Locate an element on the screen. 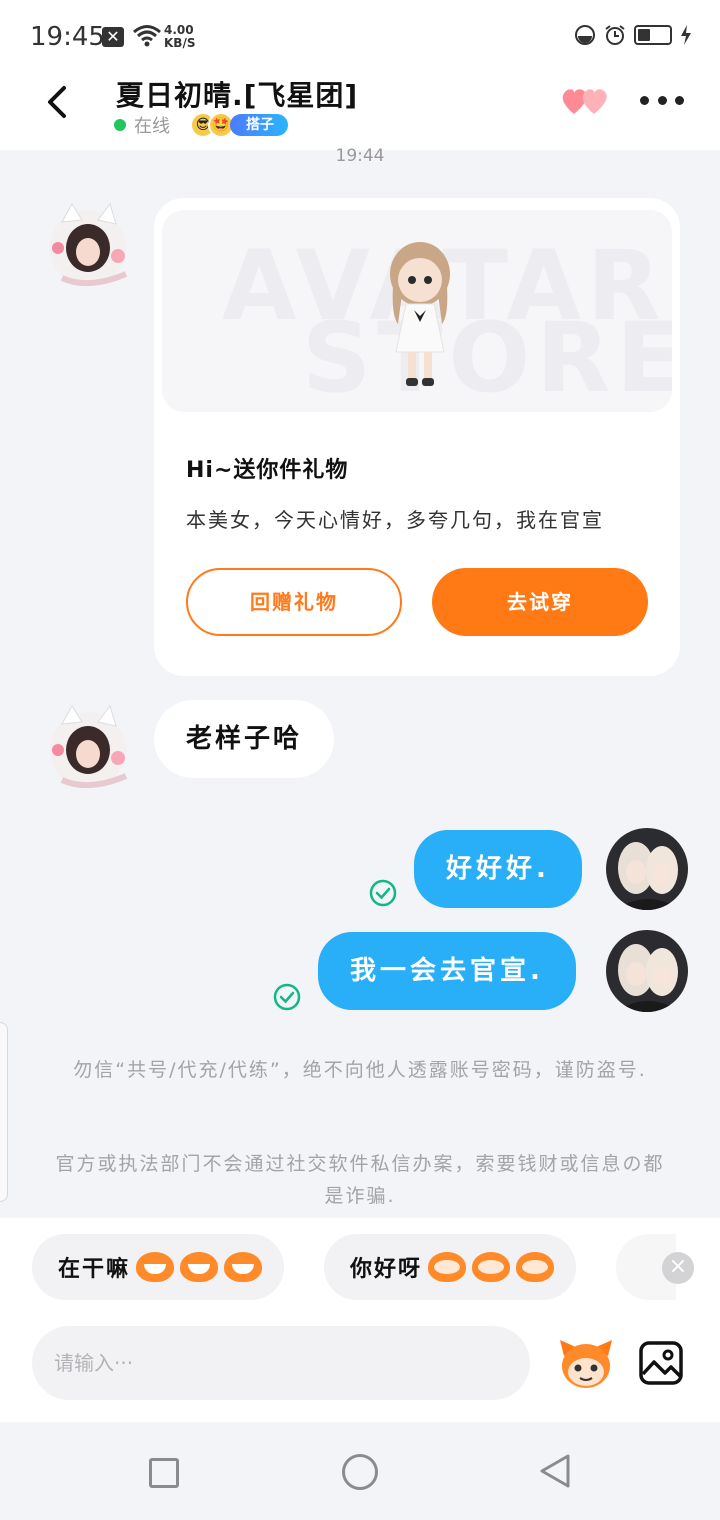 This screenshot has width=720, height=1520. gift-banner: AVATAR STORE is located at coordinates (417, 311).